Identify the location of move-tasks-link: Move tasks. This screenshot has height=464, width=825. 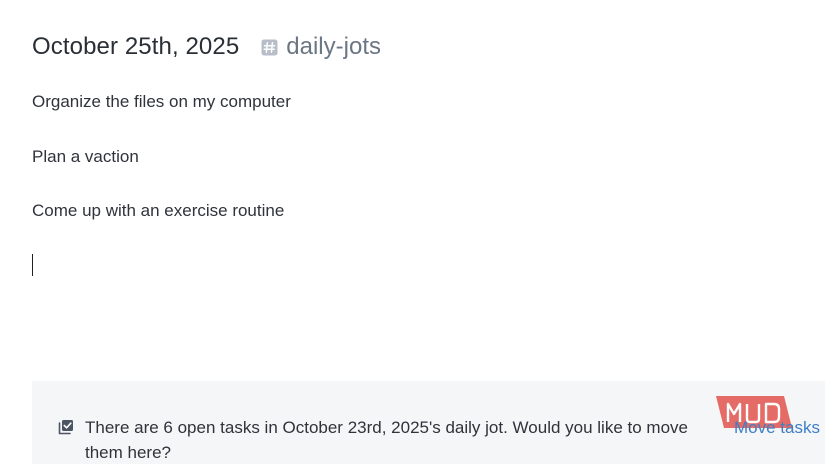
(777, 428).